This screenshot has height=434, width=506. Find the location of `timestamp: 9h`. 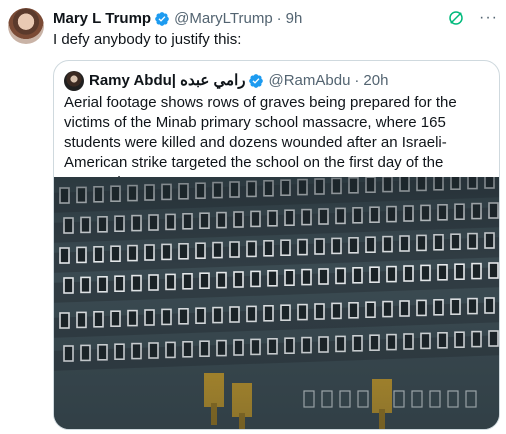

timestamp: 9h is located at coordinates (294, 19).